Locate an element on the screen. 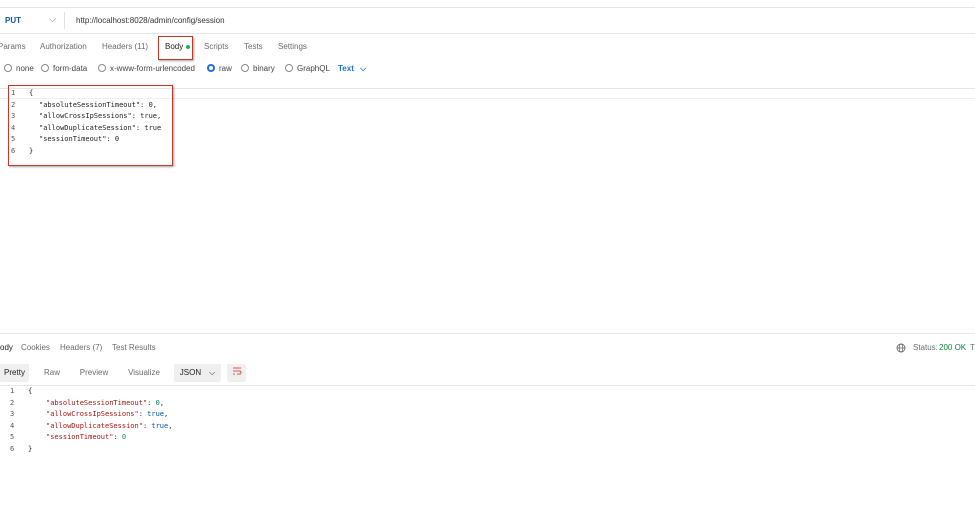 This screenshot has width=975, height=508. status-badge: 200 OK is located at coordinates (952, 347).